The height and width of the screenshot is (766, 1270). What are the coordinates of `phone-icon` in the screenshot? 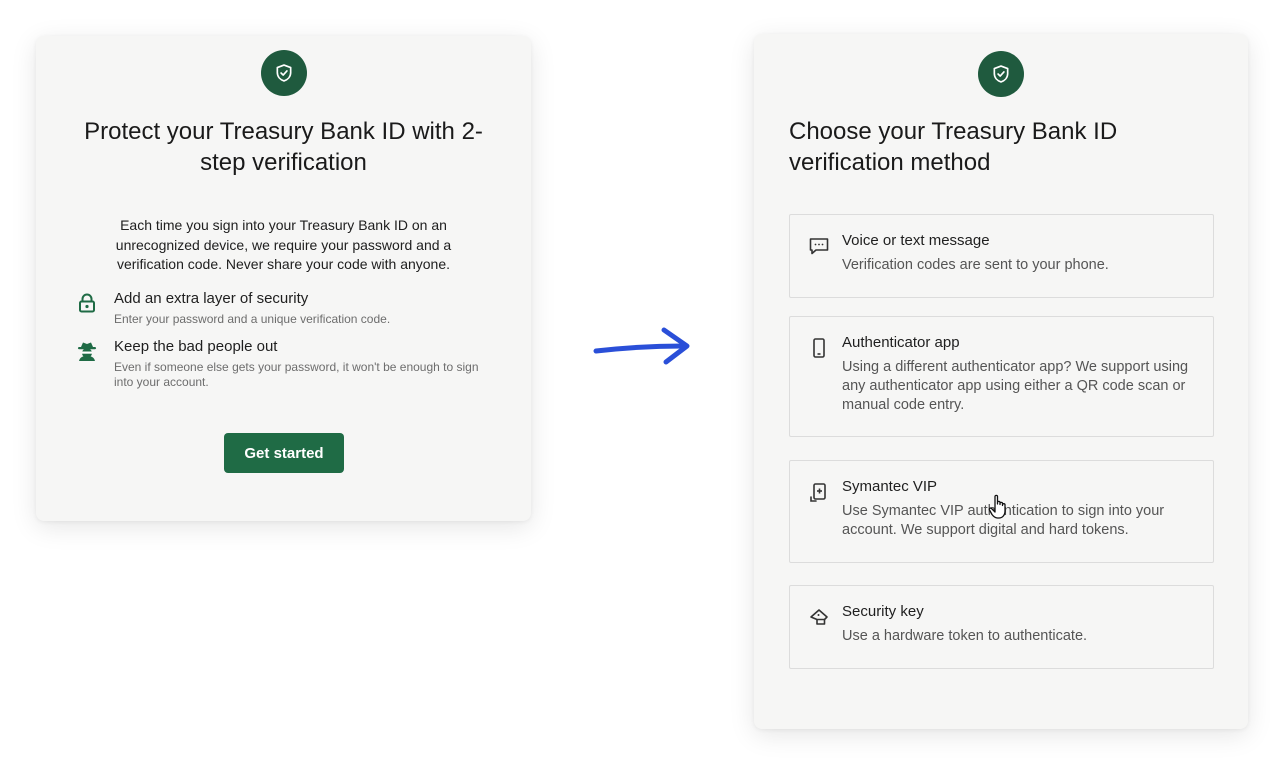 It's located at (819, 348).